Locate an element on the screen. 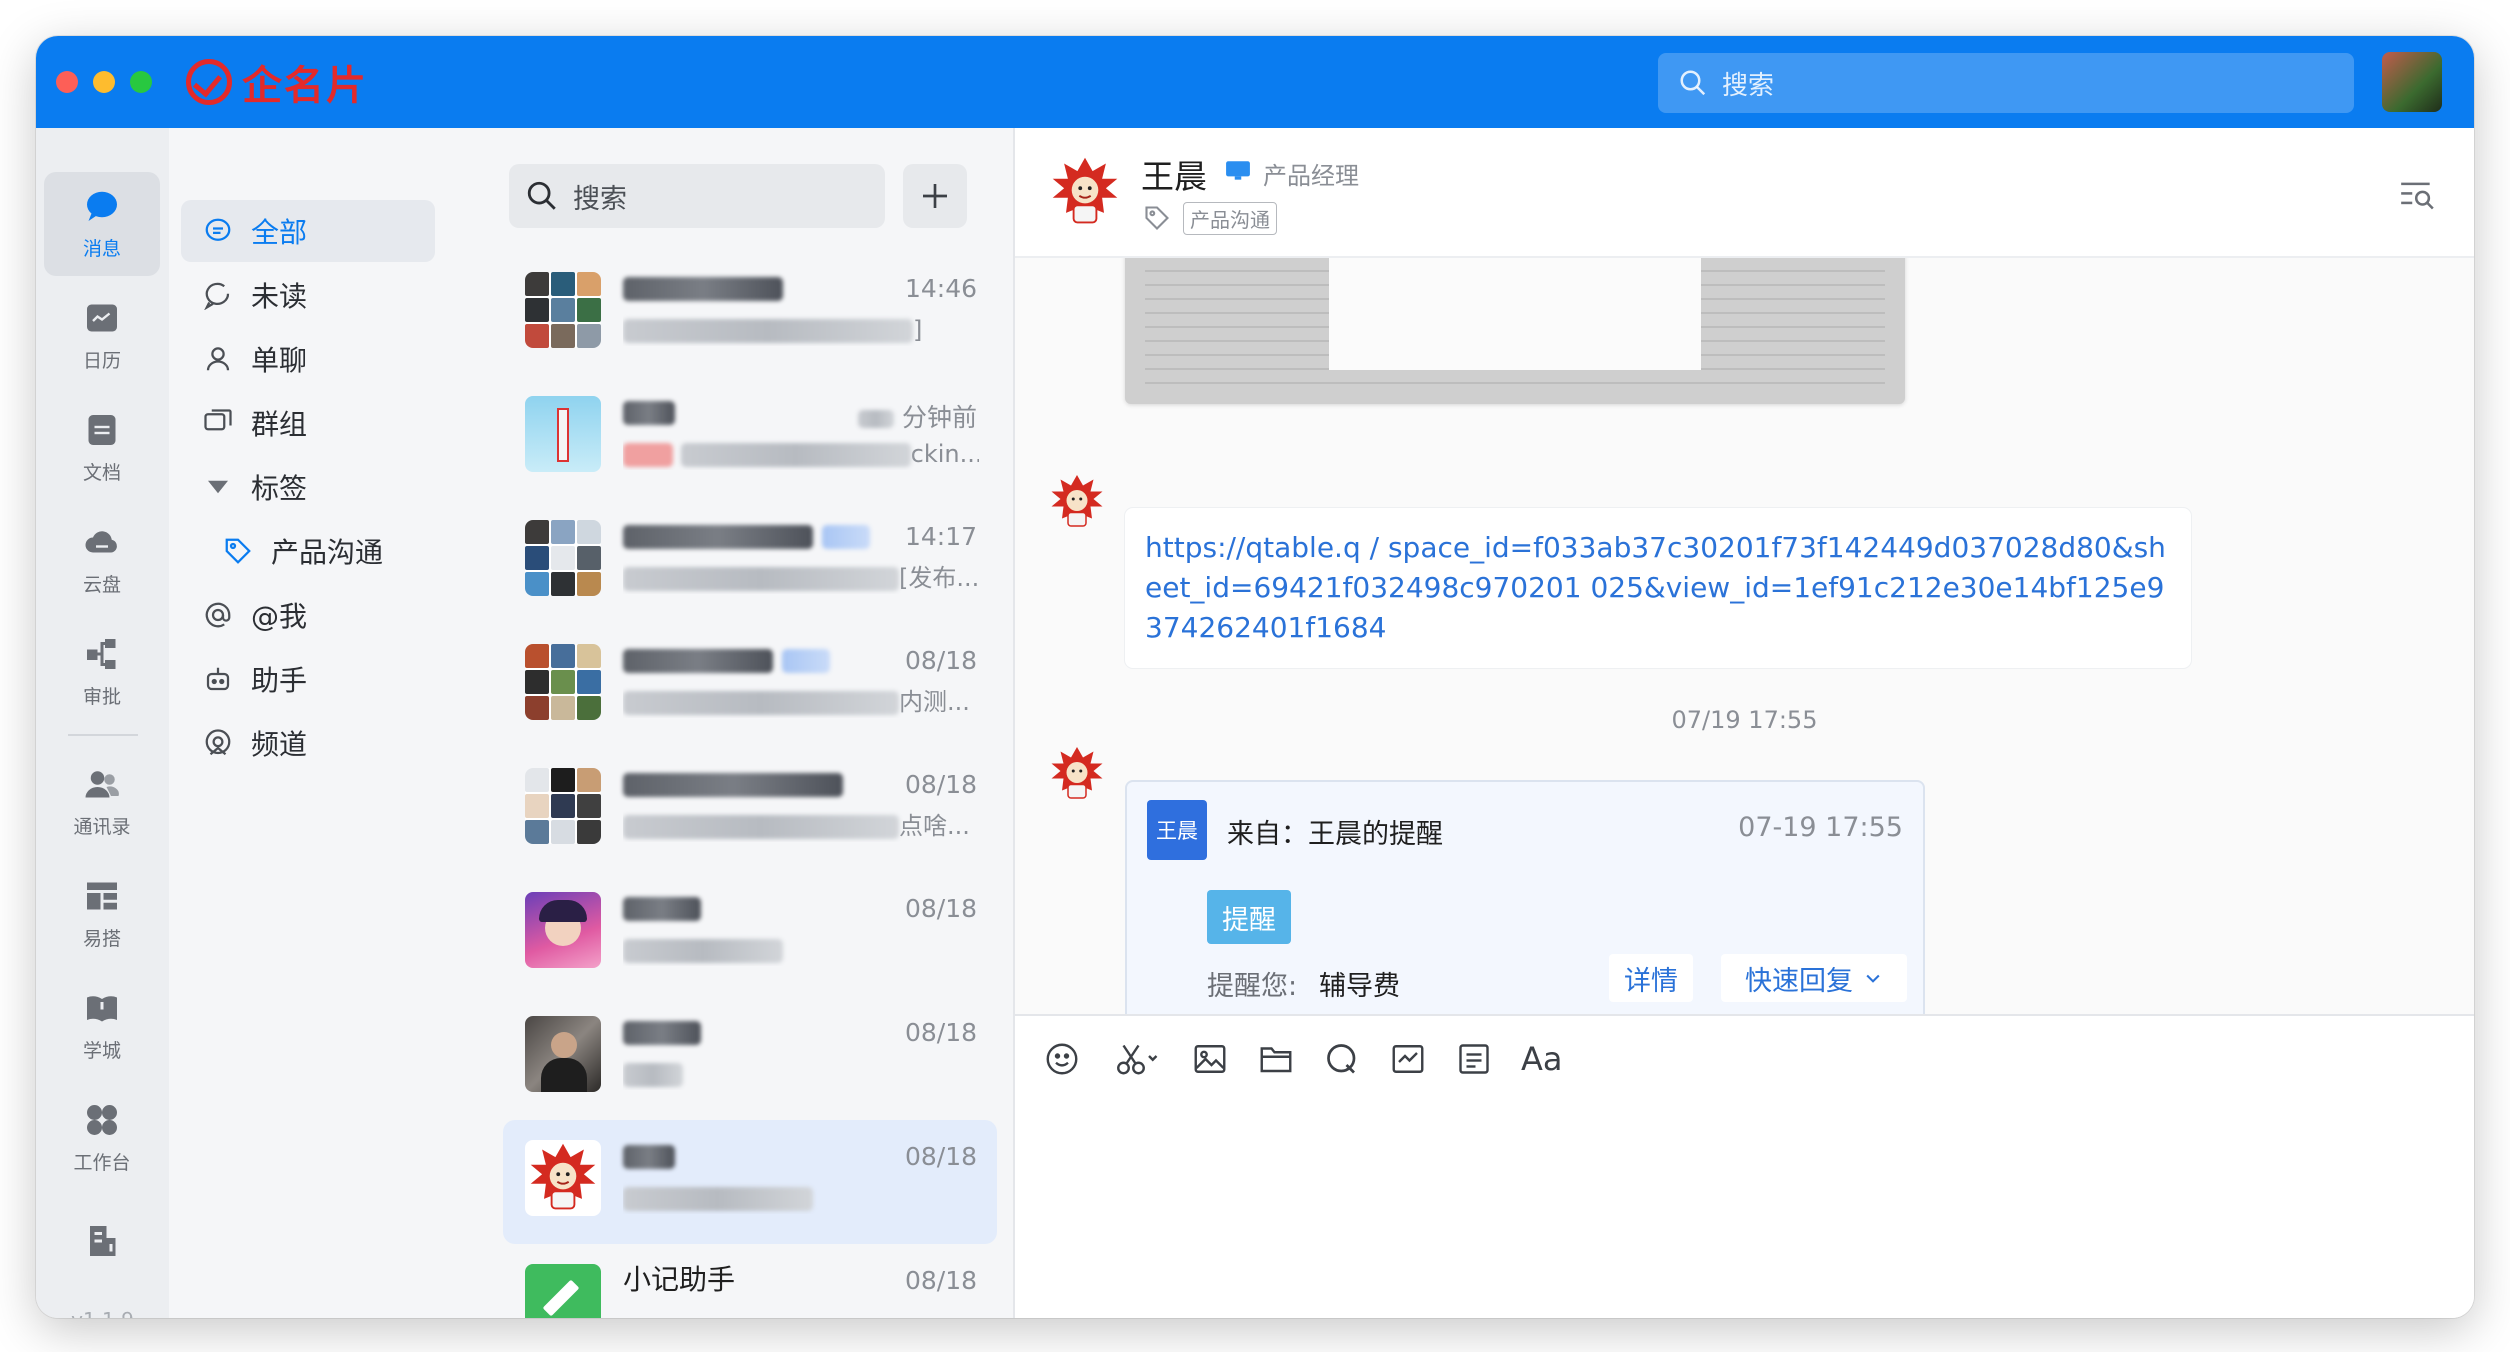 Image resolution: width=2510 pixels, height=1352 pixels. conversation-time: 14:17 is located at coordinates (940, 536).